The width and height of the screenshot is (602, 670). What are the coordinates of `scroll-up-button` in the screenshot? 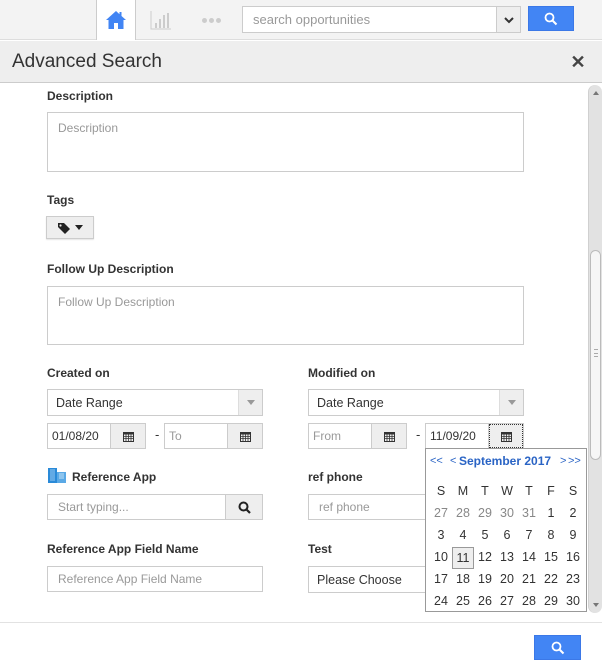 It's located at (596, 93).